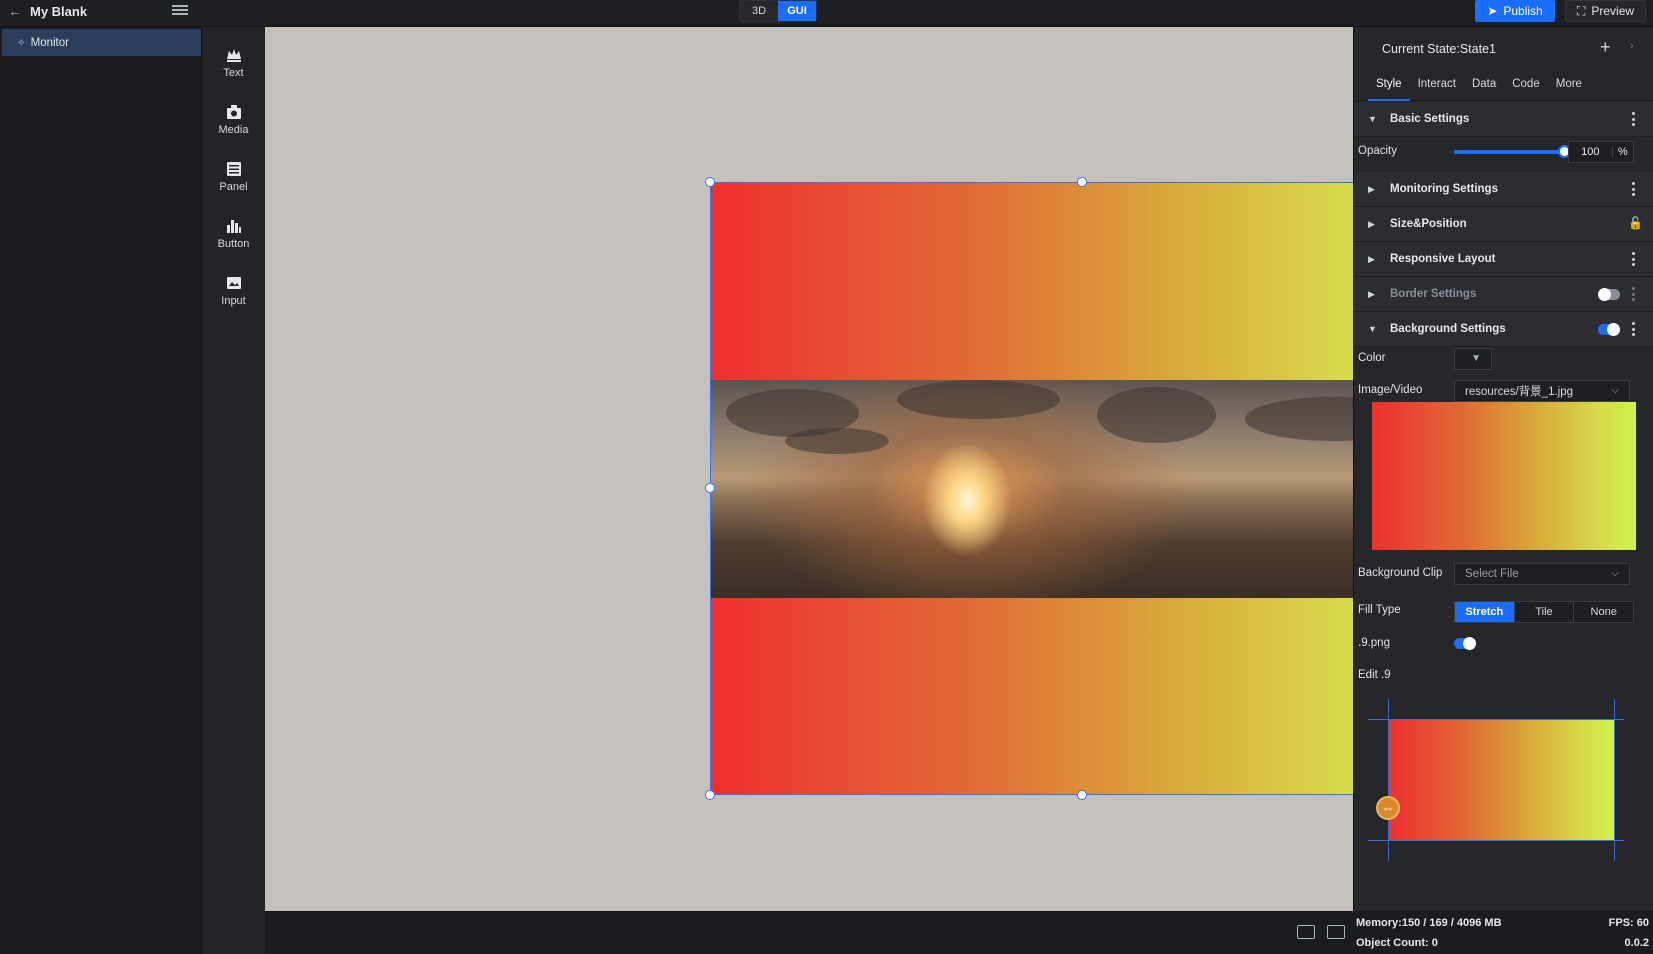 The image size is (1653, 954). Describe the element at coordinates (233, 111) in the screenshot. I see `media-icon` at that location.